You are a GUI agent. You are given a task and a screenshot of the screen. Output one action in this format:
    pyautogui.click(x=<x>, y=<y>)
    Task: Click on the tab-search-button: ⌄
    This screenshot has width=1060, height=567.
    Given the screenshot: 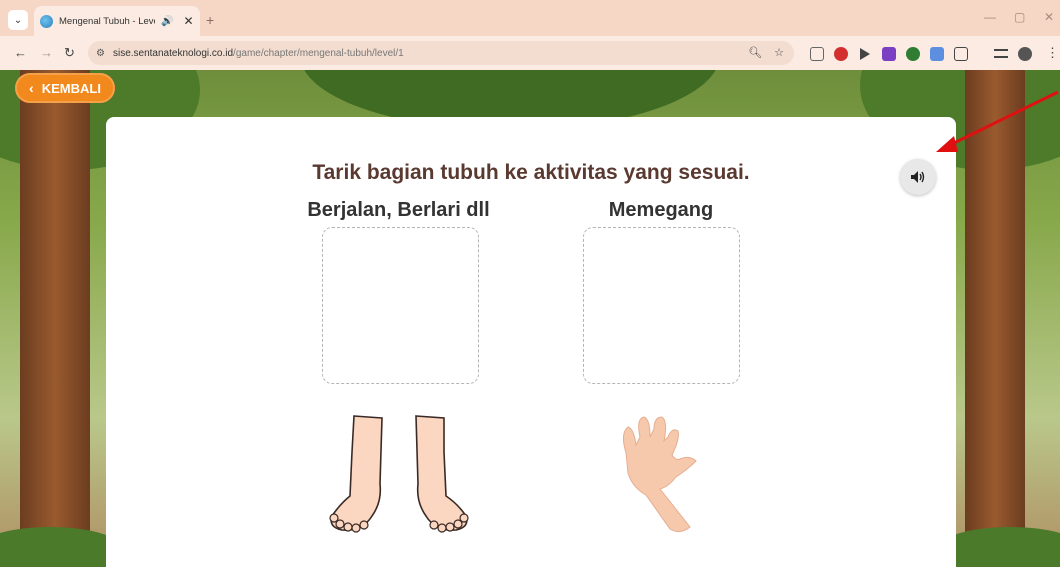 What is the action you would take?
    pyautogui.click(x=18, y=20)
    